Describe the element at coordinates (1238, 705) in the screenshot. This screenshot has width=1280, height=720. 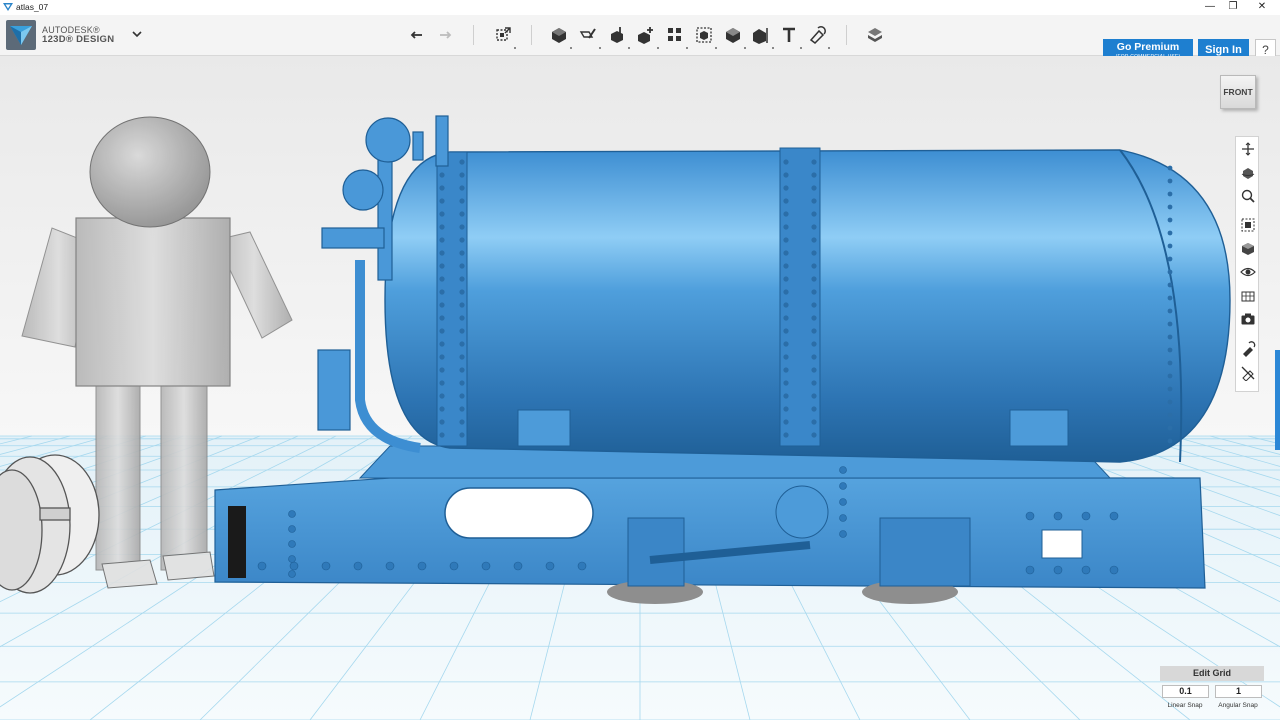
I see `angular-snap-label: Angular Snap` at that location.